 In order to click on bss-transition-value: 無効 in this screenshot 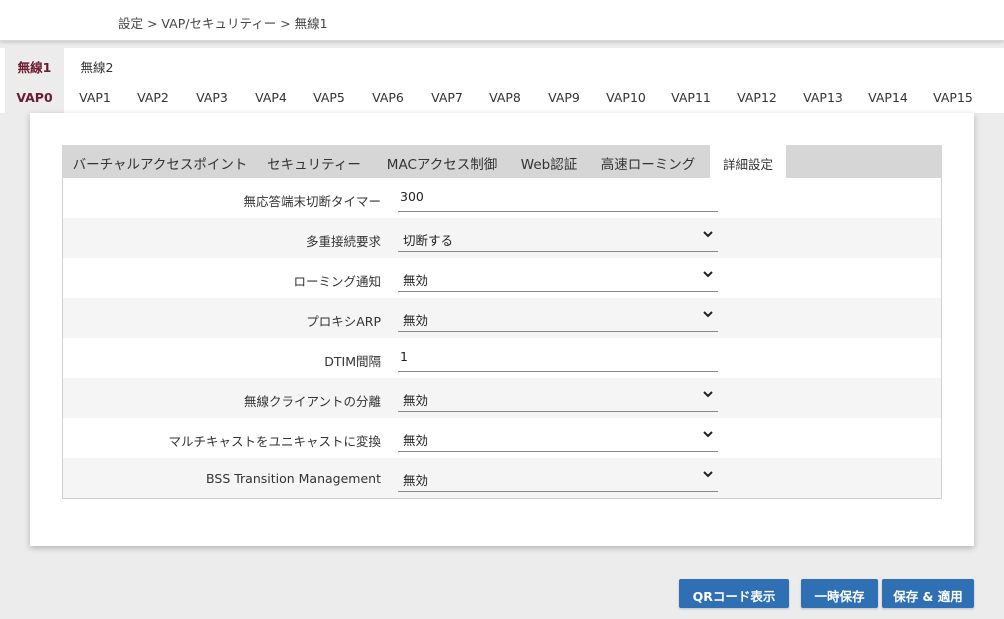, I will do `click(416, 480)`.